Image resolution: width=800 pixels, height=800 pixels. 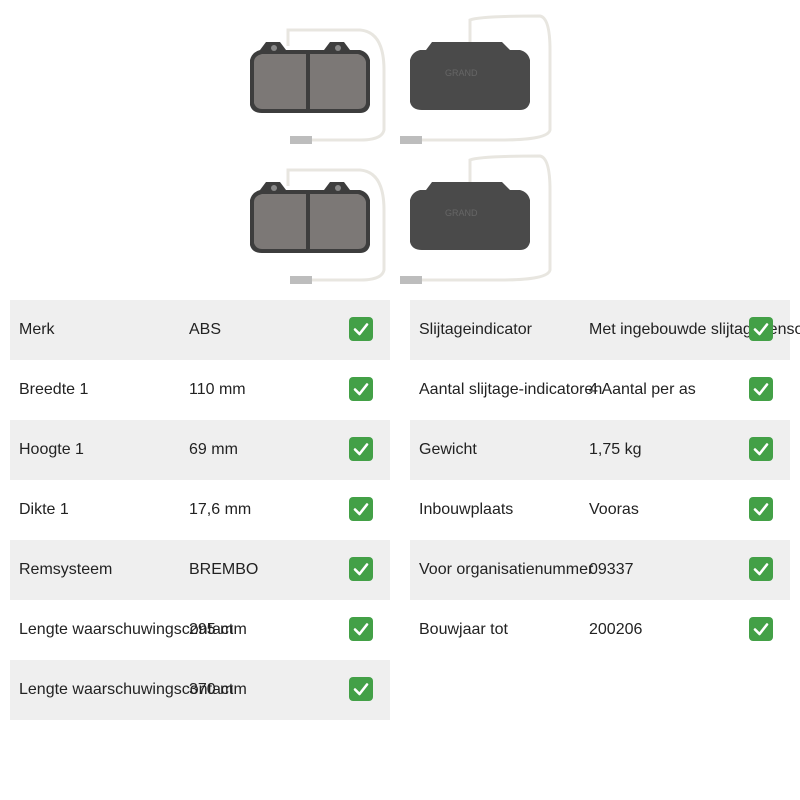 I want to click on spec-row: Merk ABS, so click(x=200, y=330).